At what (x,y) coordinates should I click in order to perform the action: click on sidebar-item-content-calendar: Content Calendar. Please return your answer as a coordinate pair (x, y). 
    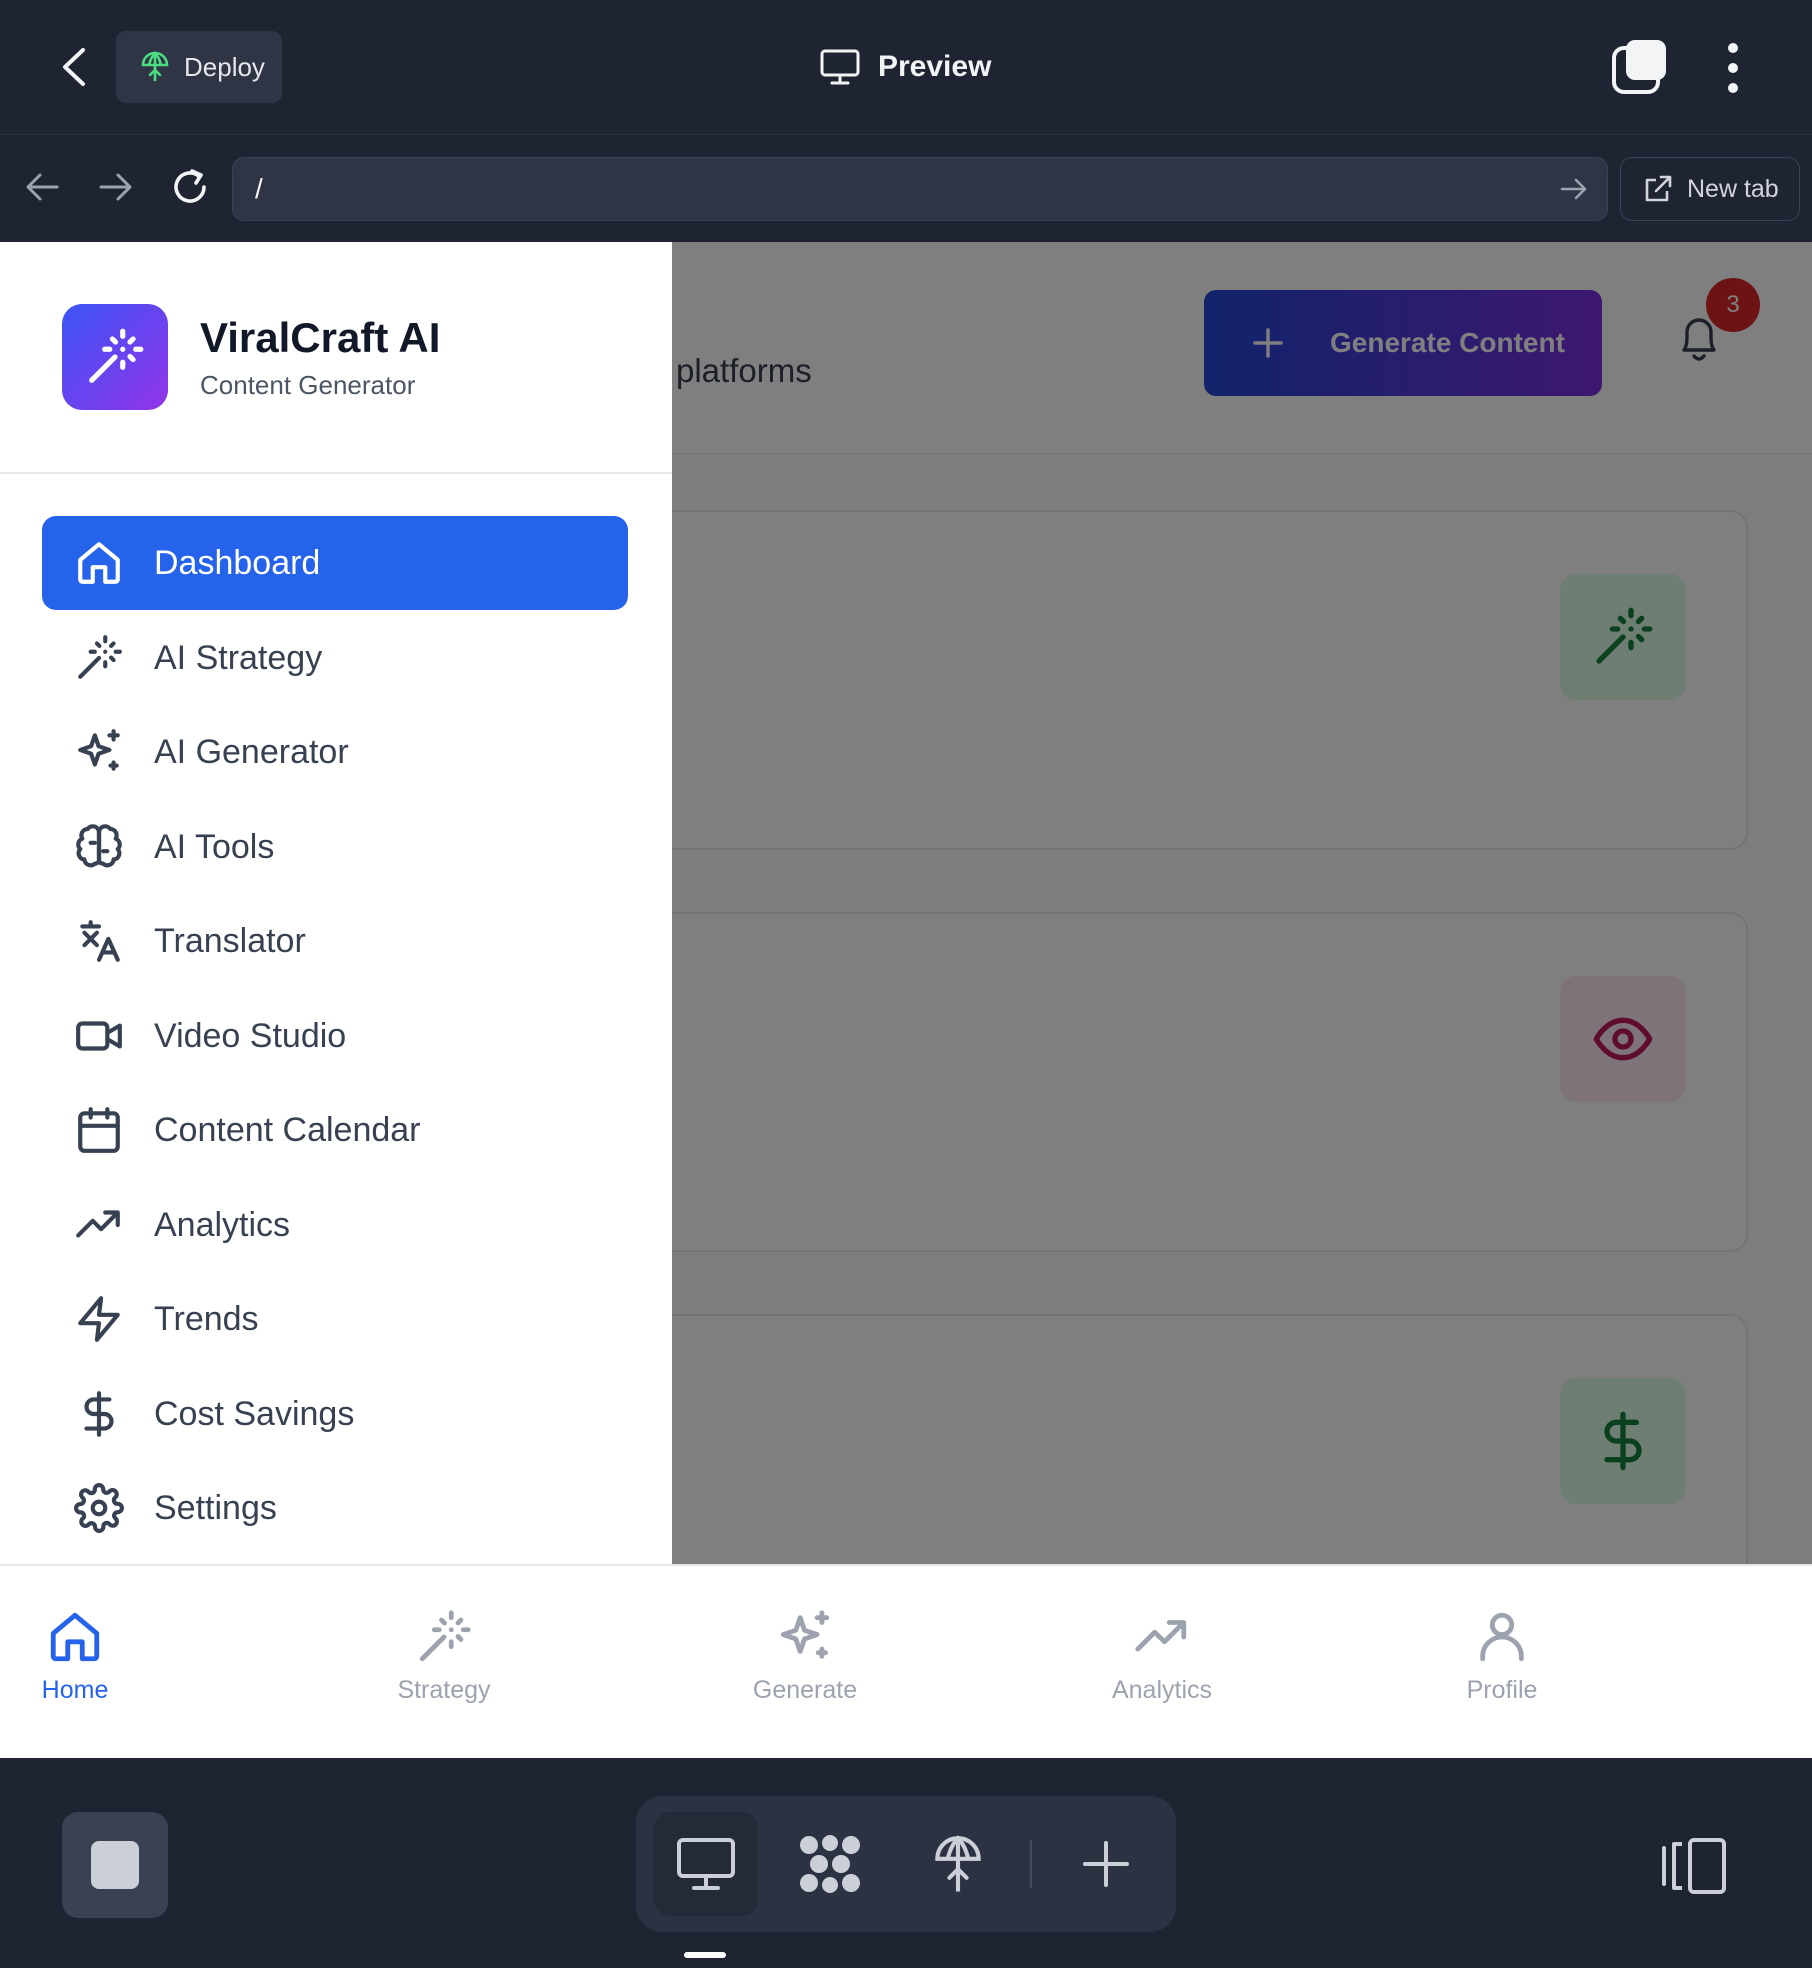
    Looking at the image, I should click on (335, 1130).